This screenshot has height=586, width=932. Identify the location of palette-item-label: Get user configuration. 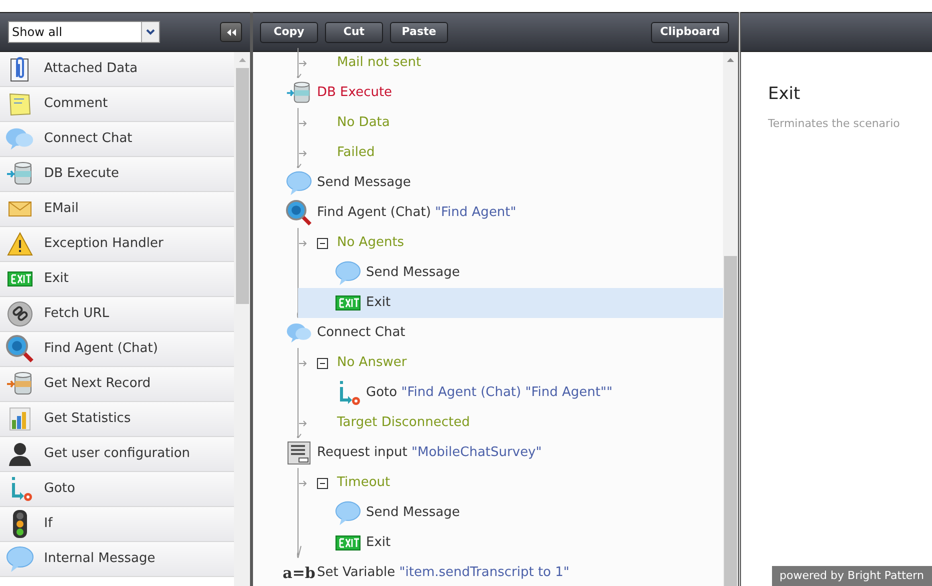
(117, 454).